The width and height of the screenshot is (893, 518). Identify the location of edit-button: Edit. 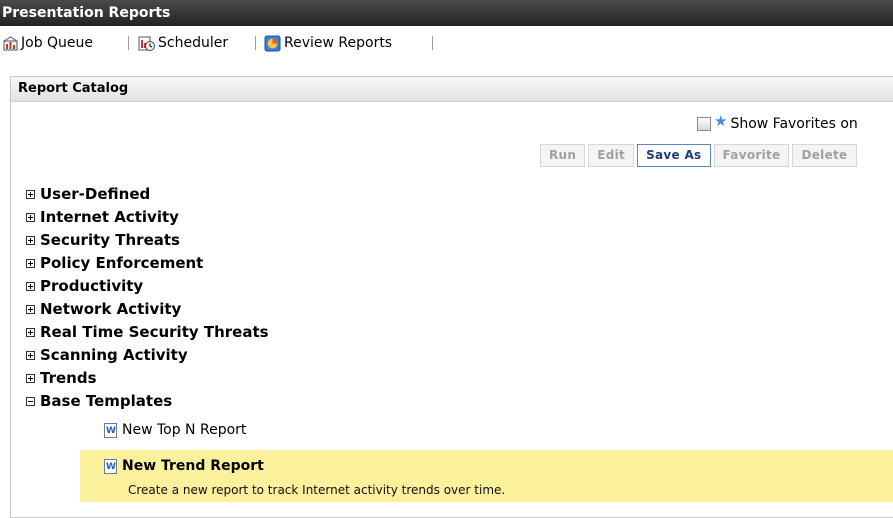
(611, 155).